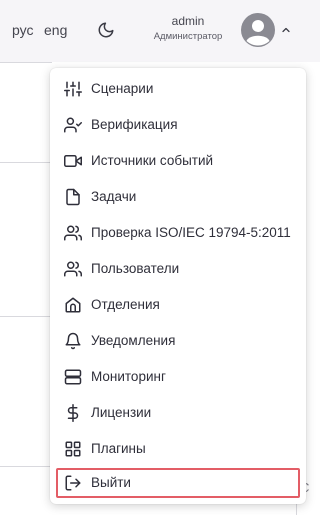  Describe the element at coordinates (178, 341) in the screenshot. I see `menu-item-notifications: Уведомления` at that location.